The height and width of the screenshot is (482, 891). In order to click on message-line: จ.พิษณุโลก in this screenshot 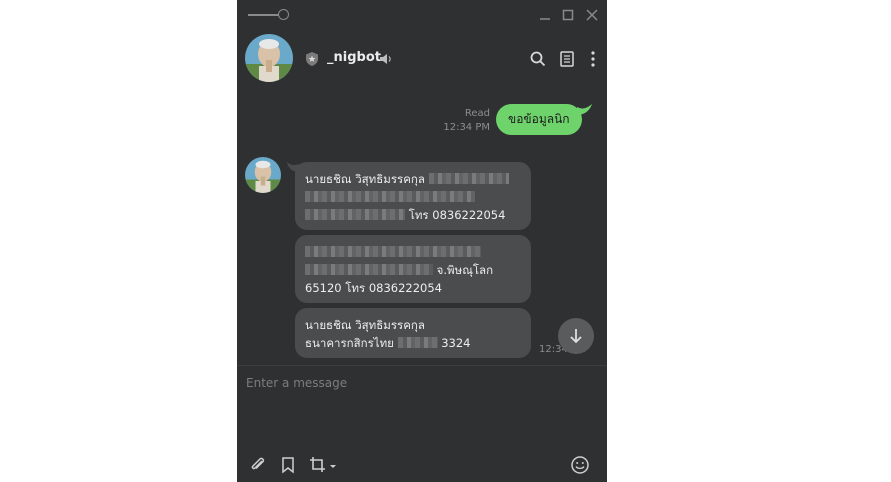, I will do `click(413, 270)`.